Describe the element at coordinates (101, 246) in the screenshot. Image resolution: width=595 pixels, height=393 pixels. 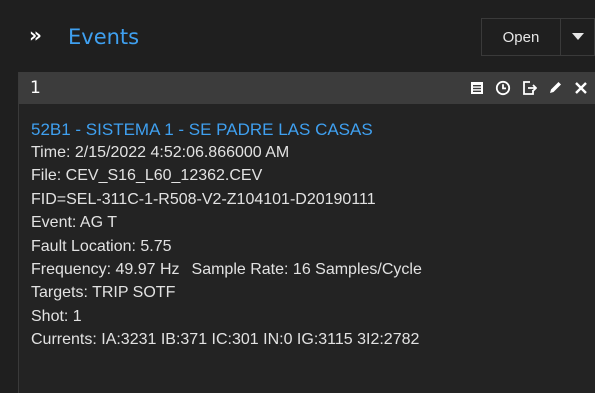
I see `event-fault-location: Fault Location: 5.75` at that location.